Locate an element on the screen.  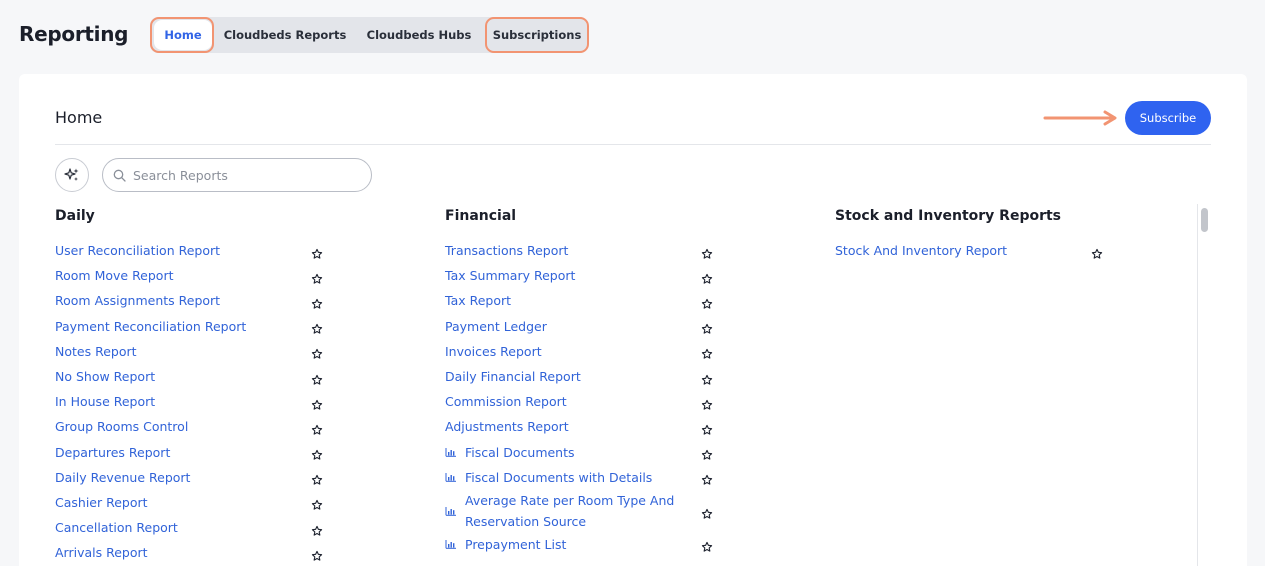
card-title: Home is located at coordinates (79, 117).